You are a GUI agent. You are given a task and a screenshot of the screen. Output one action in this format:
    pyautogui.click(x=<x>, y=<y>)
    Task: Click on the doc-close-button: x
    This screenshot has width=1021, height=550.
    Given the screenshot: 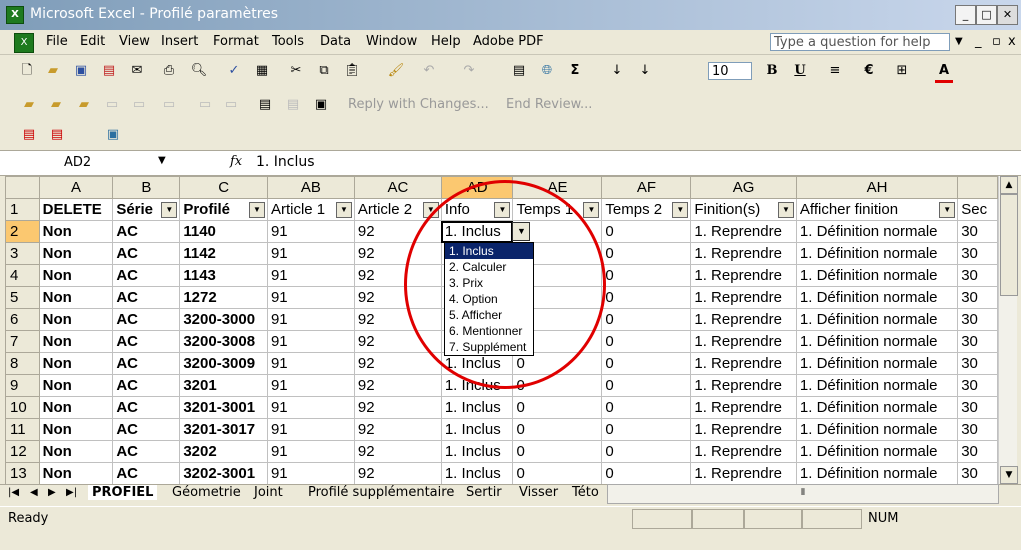 What is the action you would take?
    pyautogui.click(x=1012, y=41)
    